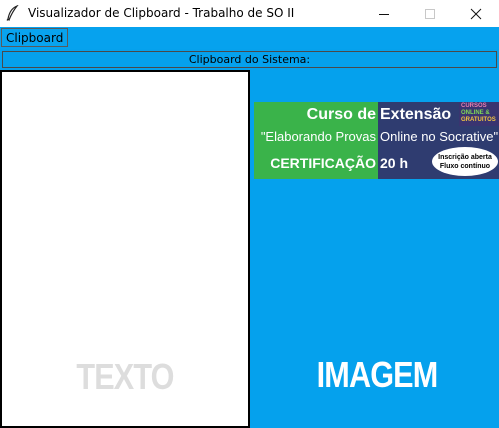 Image resolution: width=499 pixels, height=428 pixels. I want to click on text-placeholder-label: TEXTO, so click(125, 376).